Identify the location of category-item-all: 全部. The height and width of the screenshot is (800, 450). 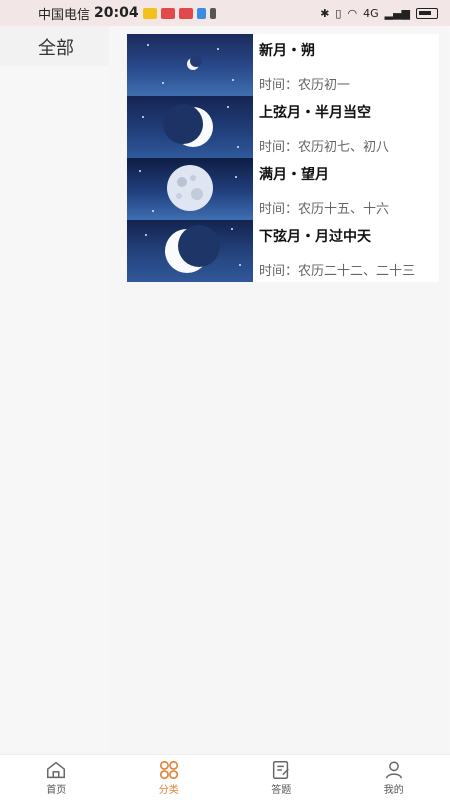
(57, 46).